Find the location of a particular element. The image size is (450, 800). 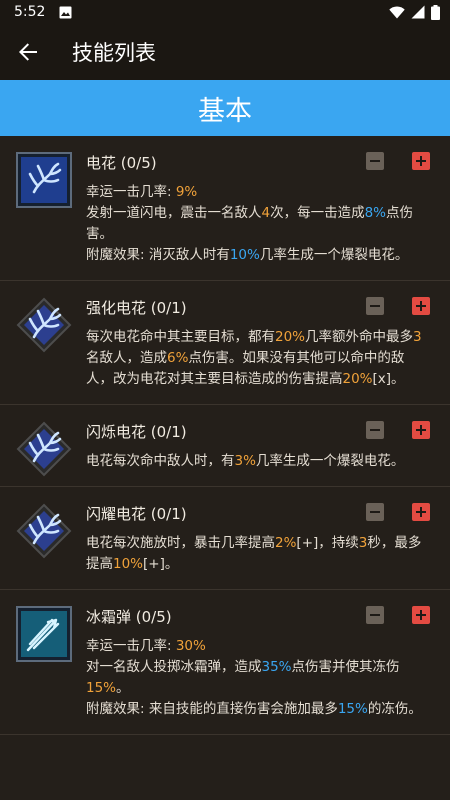

description-text: 人，改为电花对其主要目标造成的伤害提高 is located at coordinates (214, 379).